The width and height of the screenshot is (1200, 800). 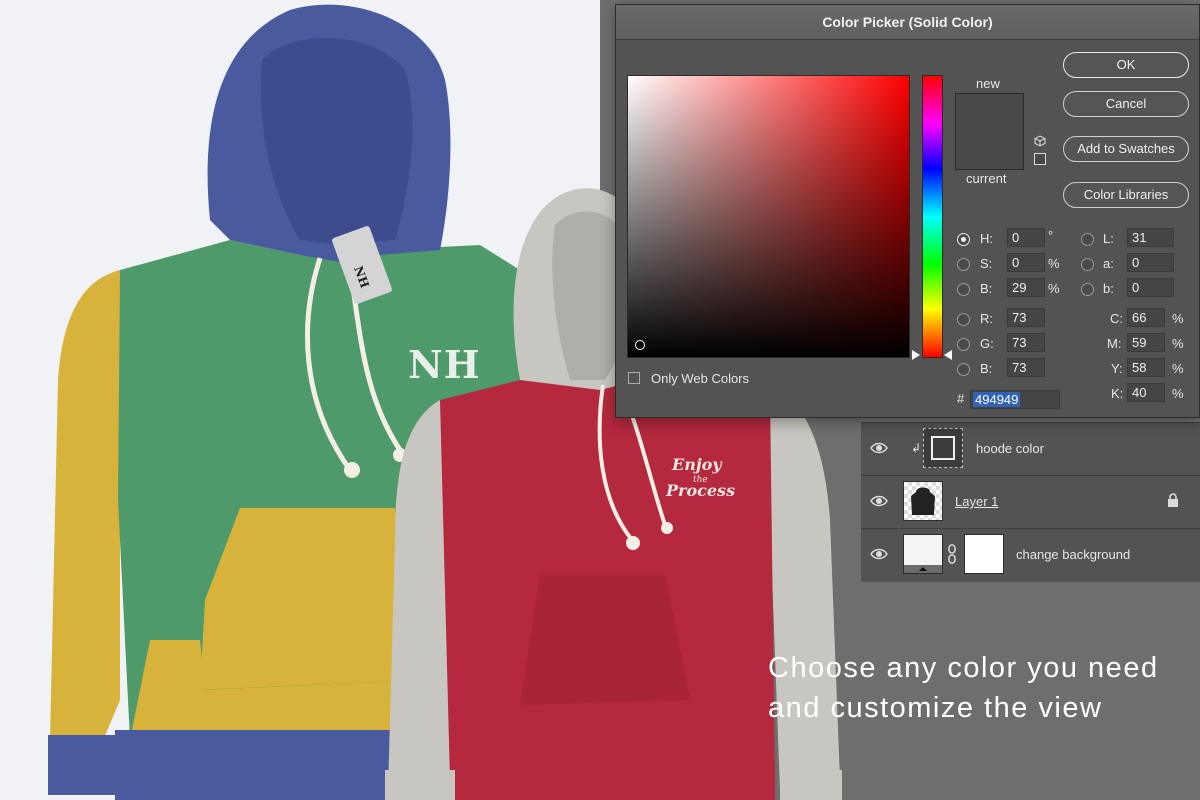 What do you see at coordinates (1010, 448) in the screenshot?
I see `layer-name: hoode color` at bounding box center [1010, 448].